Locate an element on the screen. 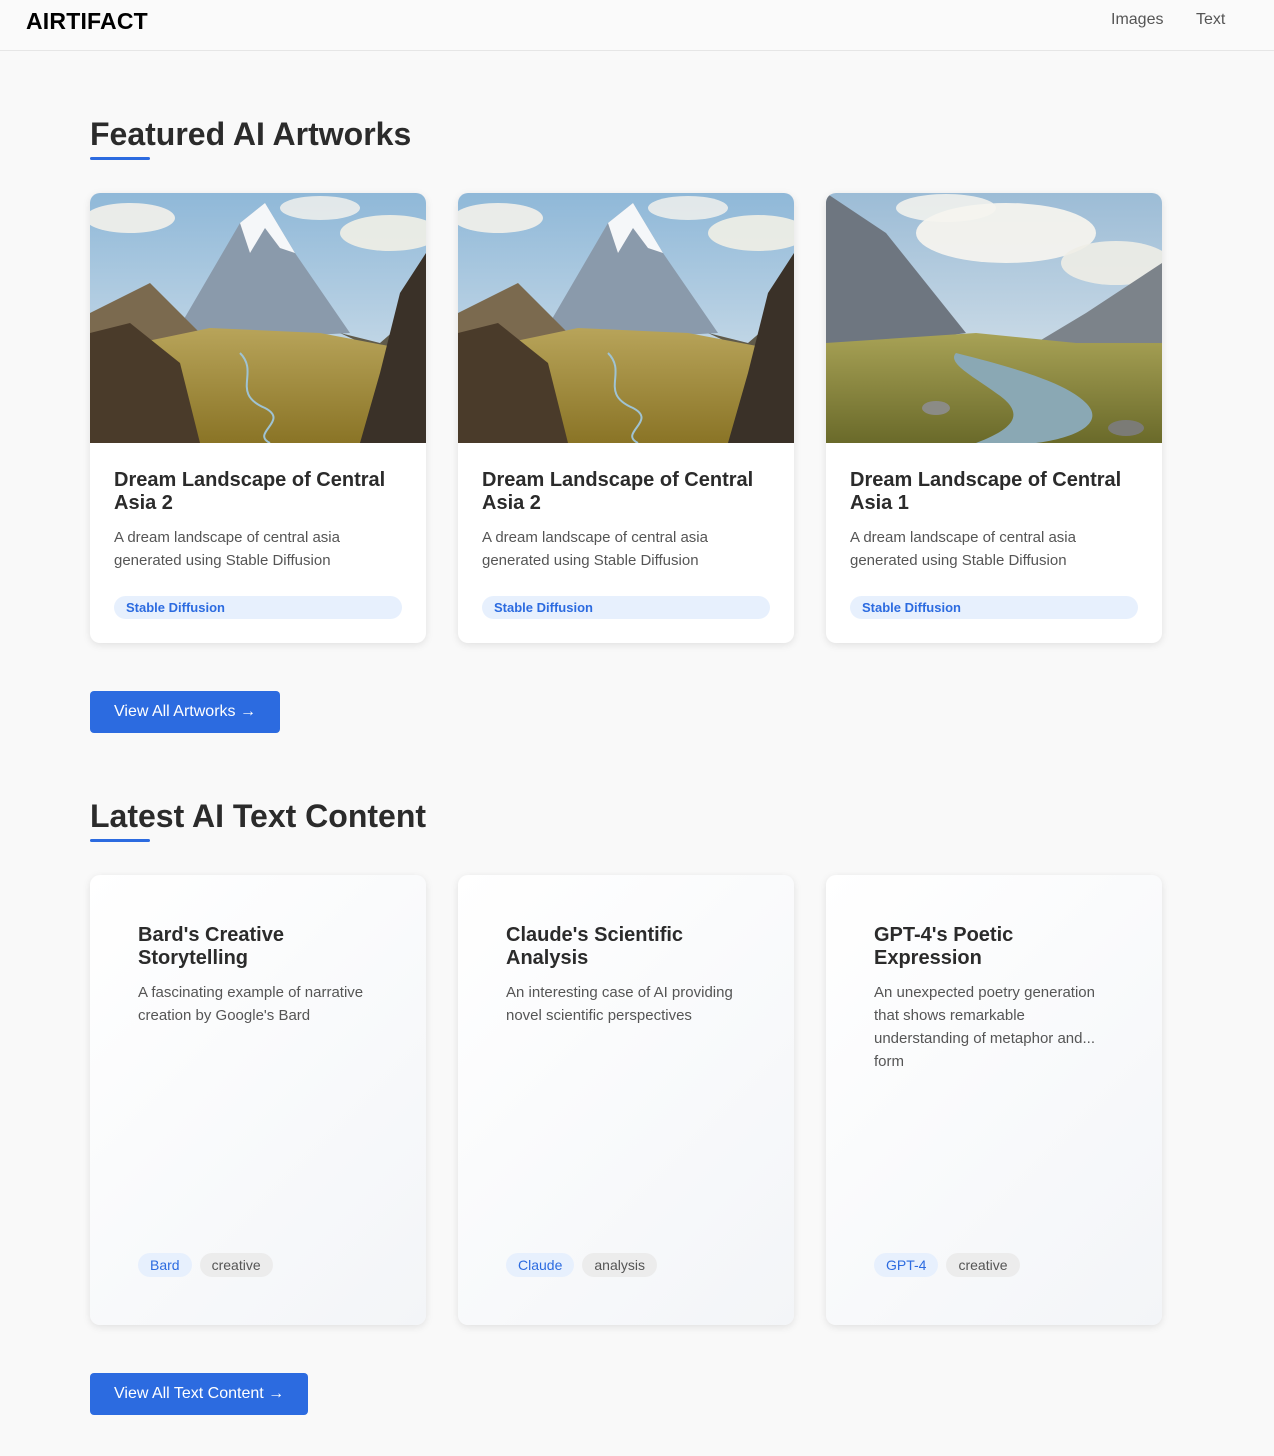  view-all-artworks-button: View All Artworks → is located at coordinates (185, 712).